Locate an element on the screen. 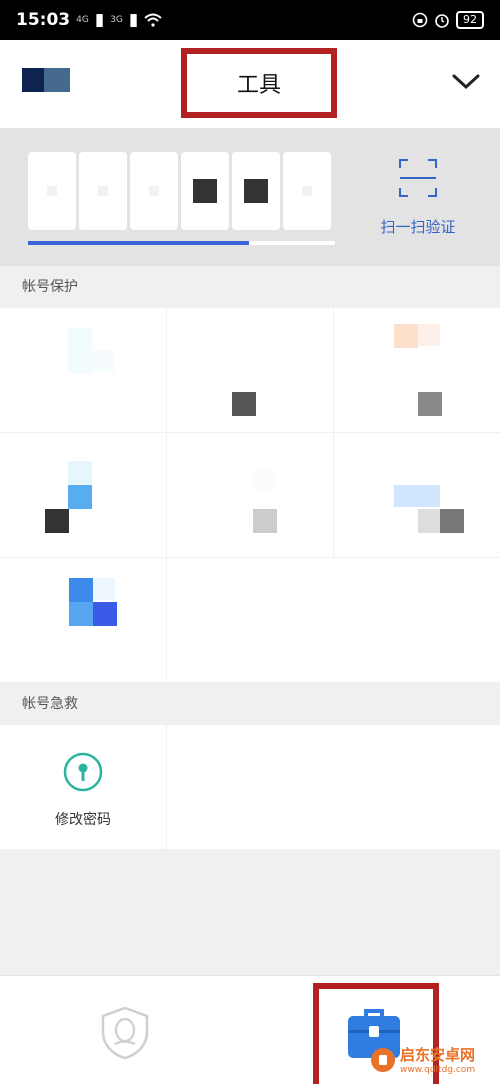 The image size is (500, 1084). signal-4g-icon: 4G is located at coordinates (82, 20).